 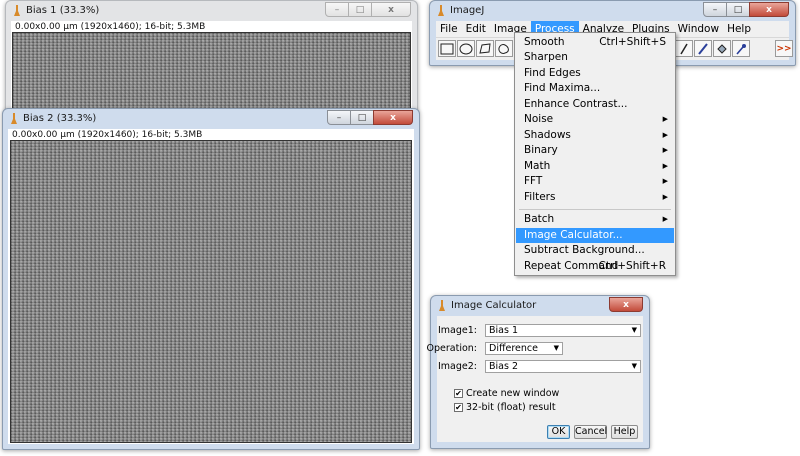 I want to click on bias1-title: Bias 1 (33.3%), so click(x=63, y=10).